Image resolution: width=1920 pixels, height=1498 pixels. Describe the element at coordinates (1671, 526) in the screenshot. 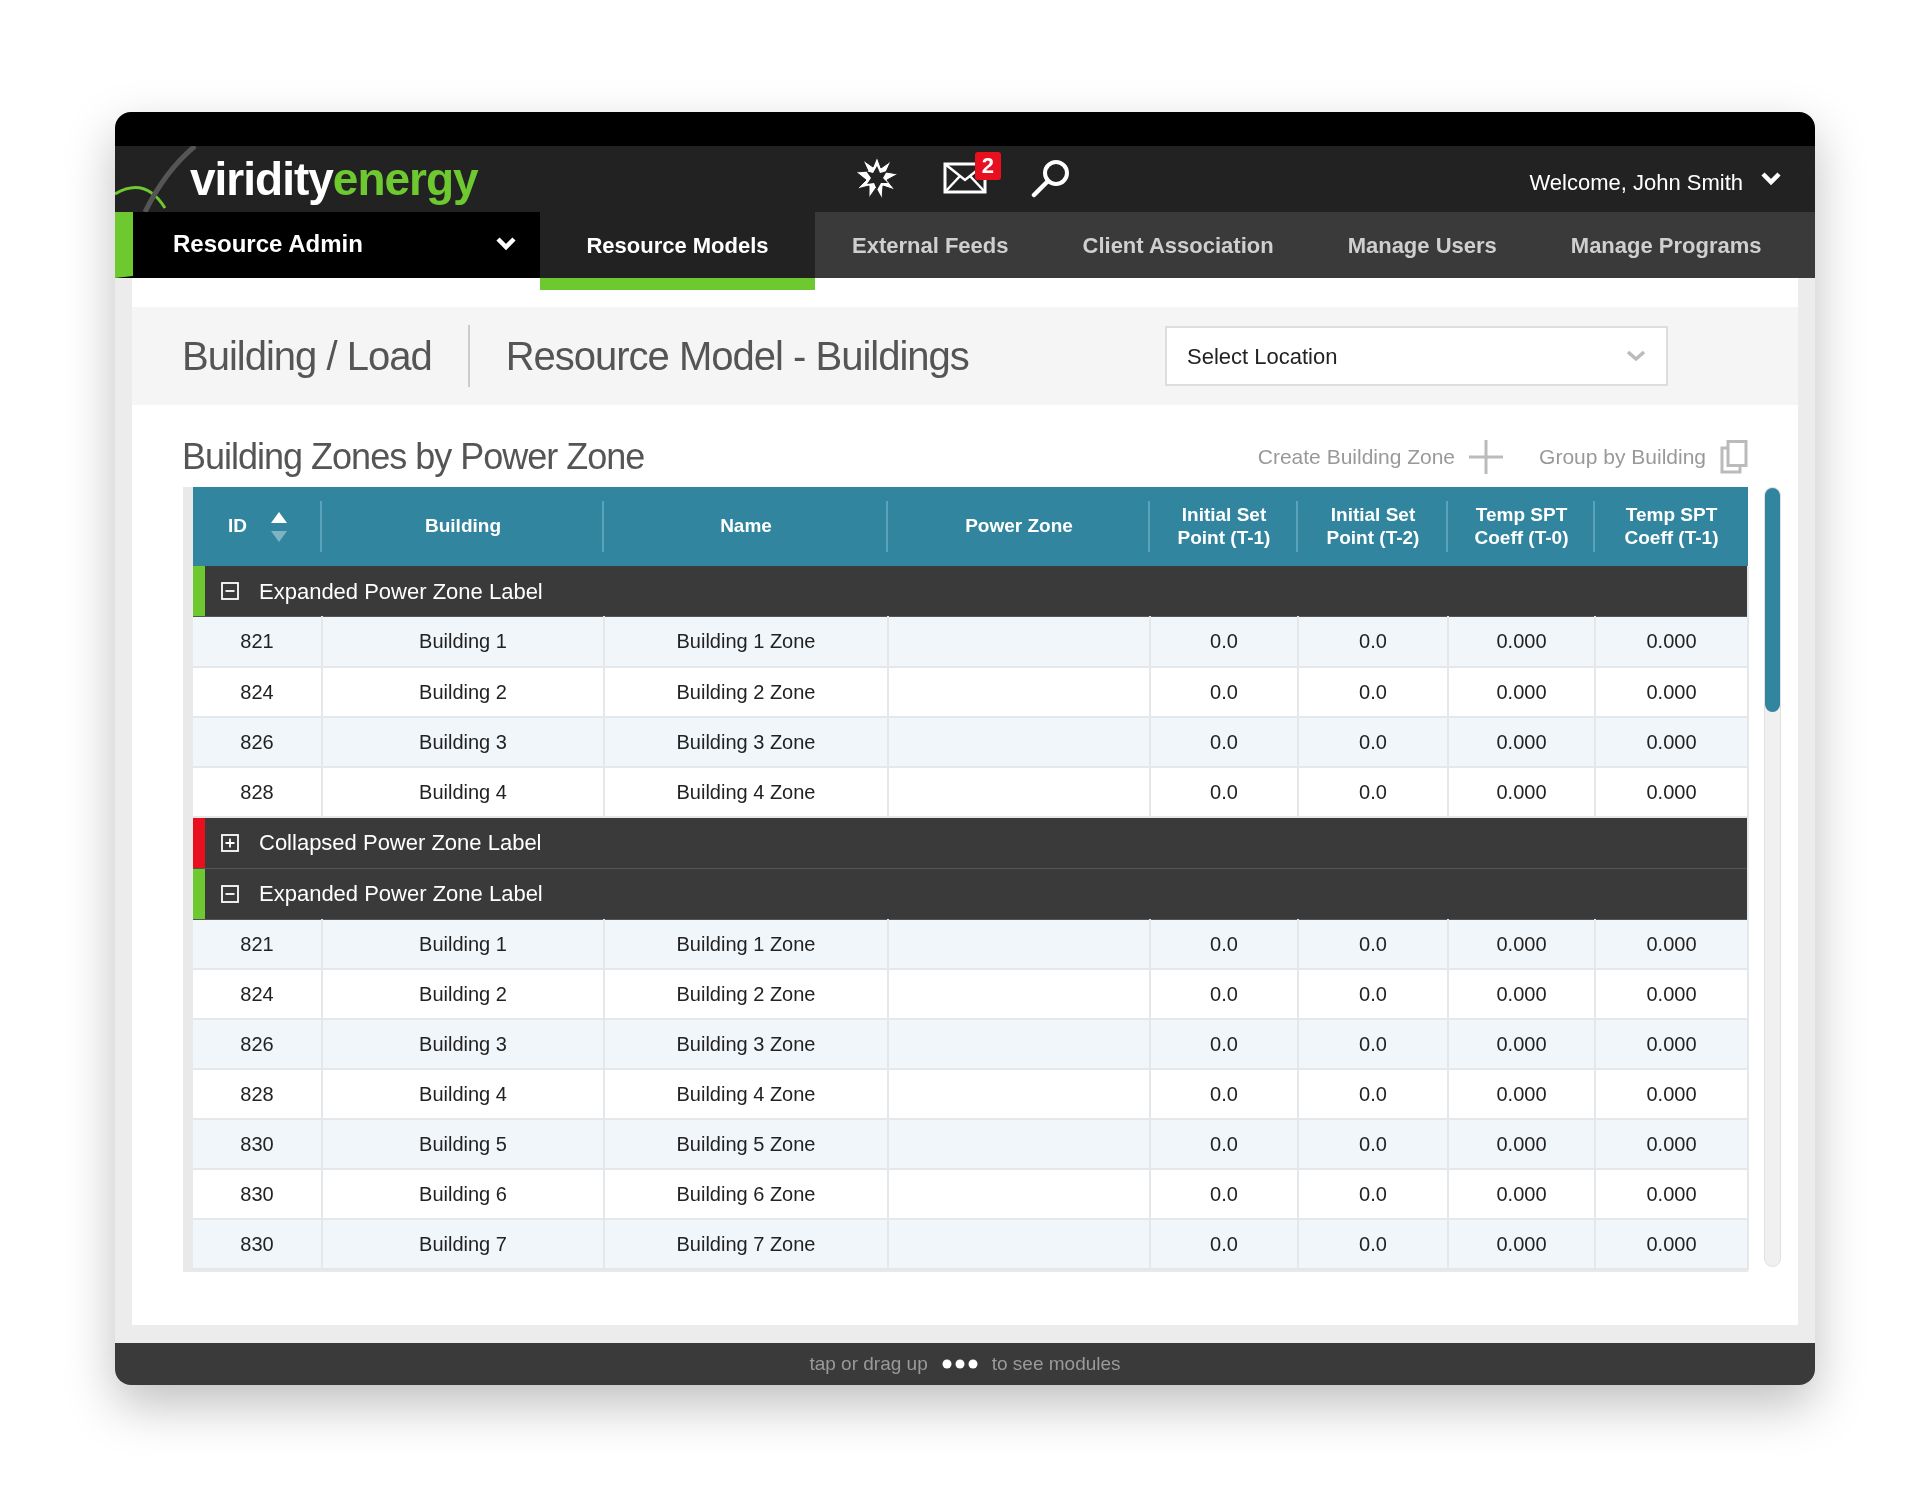

I see `column-header: Temp SPT Coeff (T-1)` at that location.